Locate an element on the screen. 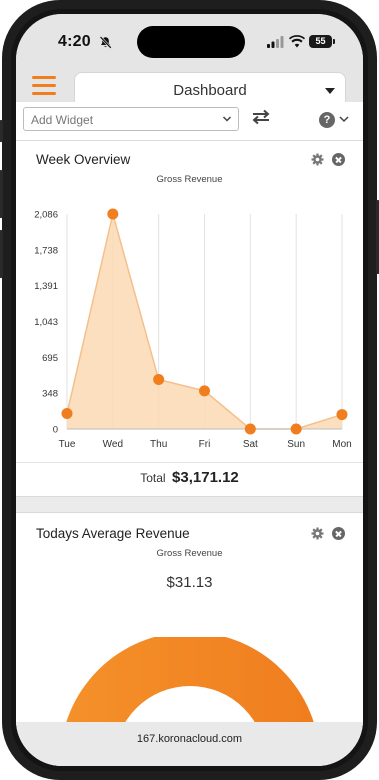 The width and height of the screenshot is (379, 780). add-widget-label: Add Widget is located at coordinates (62, 120).